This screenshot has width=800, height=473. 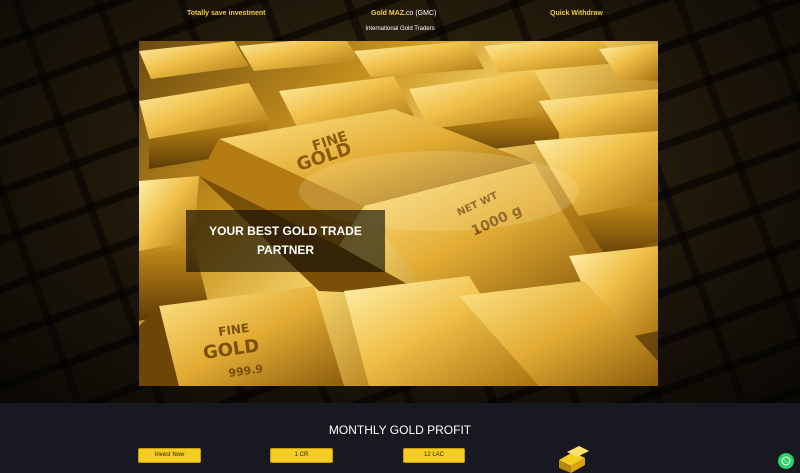 What do you see at coordinates (576, 13) in the screenshot?
I see `tagline-quick-withdraw: Quick Withdraw` at bounding box center [576, 13].